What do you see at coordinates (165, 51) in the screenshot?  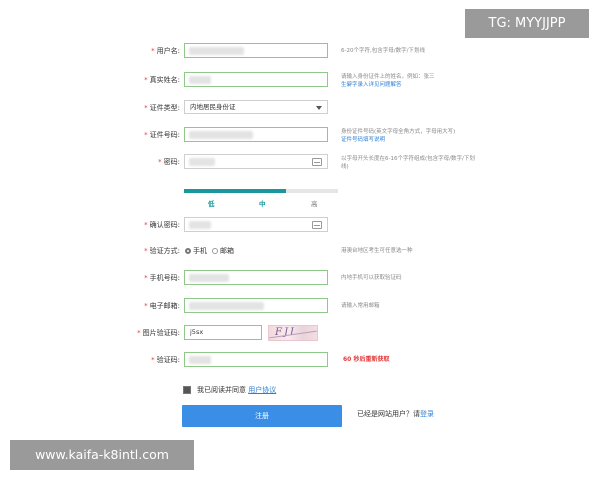 I see `username-label: * 用户名:` at bounding box center [165, 51].